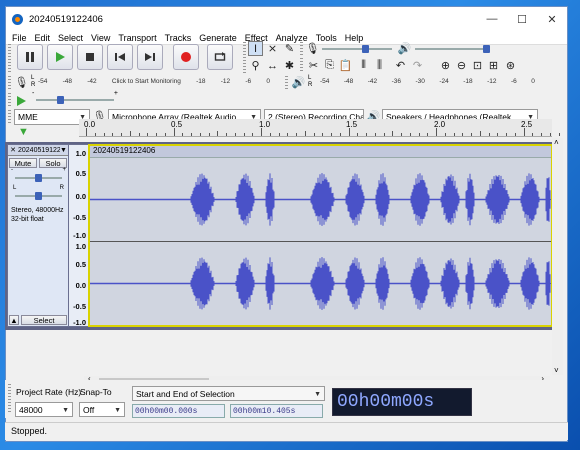 This screenshot has height=450, width=580. Describe the element at coordinates (23, 131) in the screenshot. I see `timeline-options-button: ▼` at that location.